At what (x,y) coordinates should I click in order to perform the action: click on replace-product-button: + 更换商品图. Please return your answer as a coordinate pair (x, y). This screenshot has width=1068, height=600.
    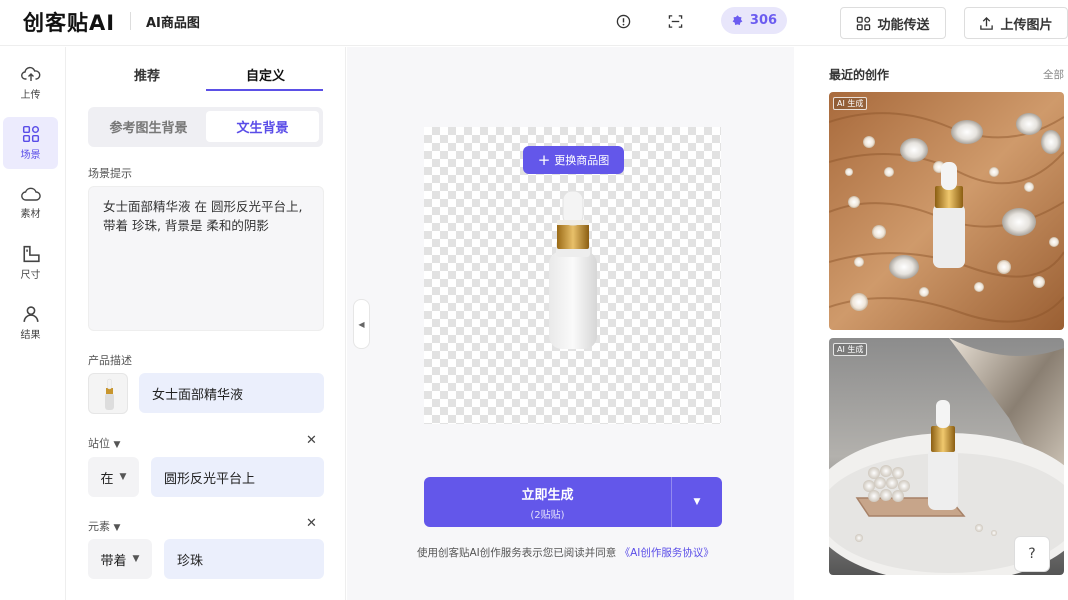
    Looking at the image, I should click on (573, 160).